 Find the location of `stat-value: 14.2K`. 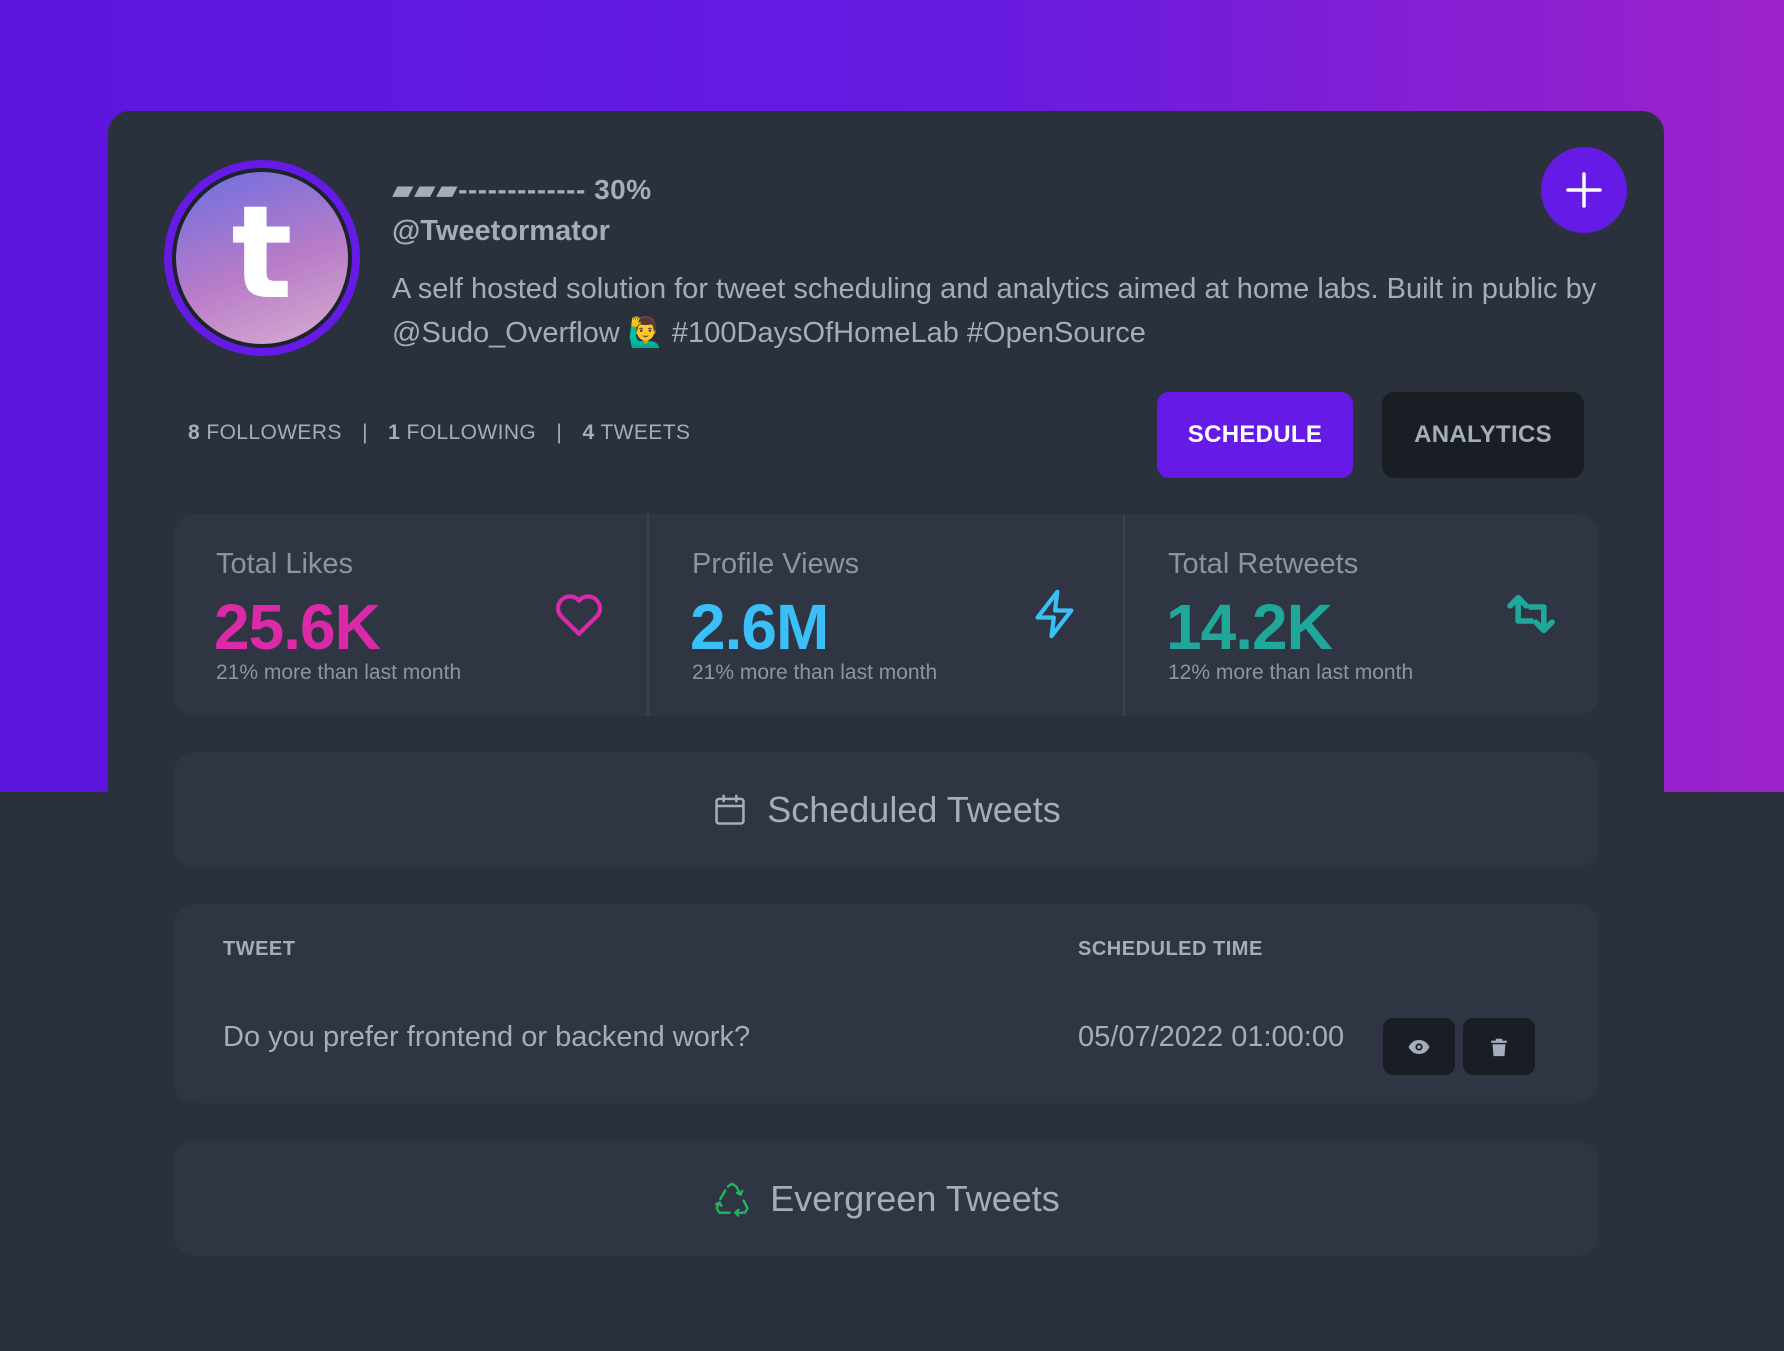

stat-value: 14.2K is located at coordinates (1249, 627).